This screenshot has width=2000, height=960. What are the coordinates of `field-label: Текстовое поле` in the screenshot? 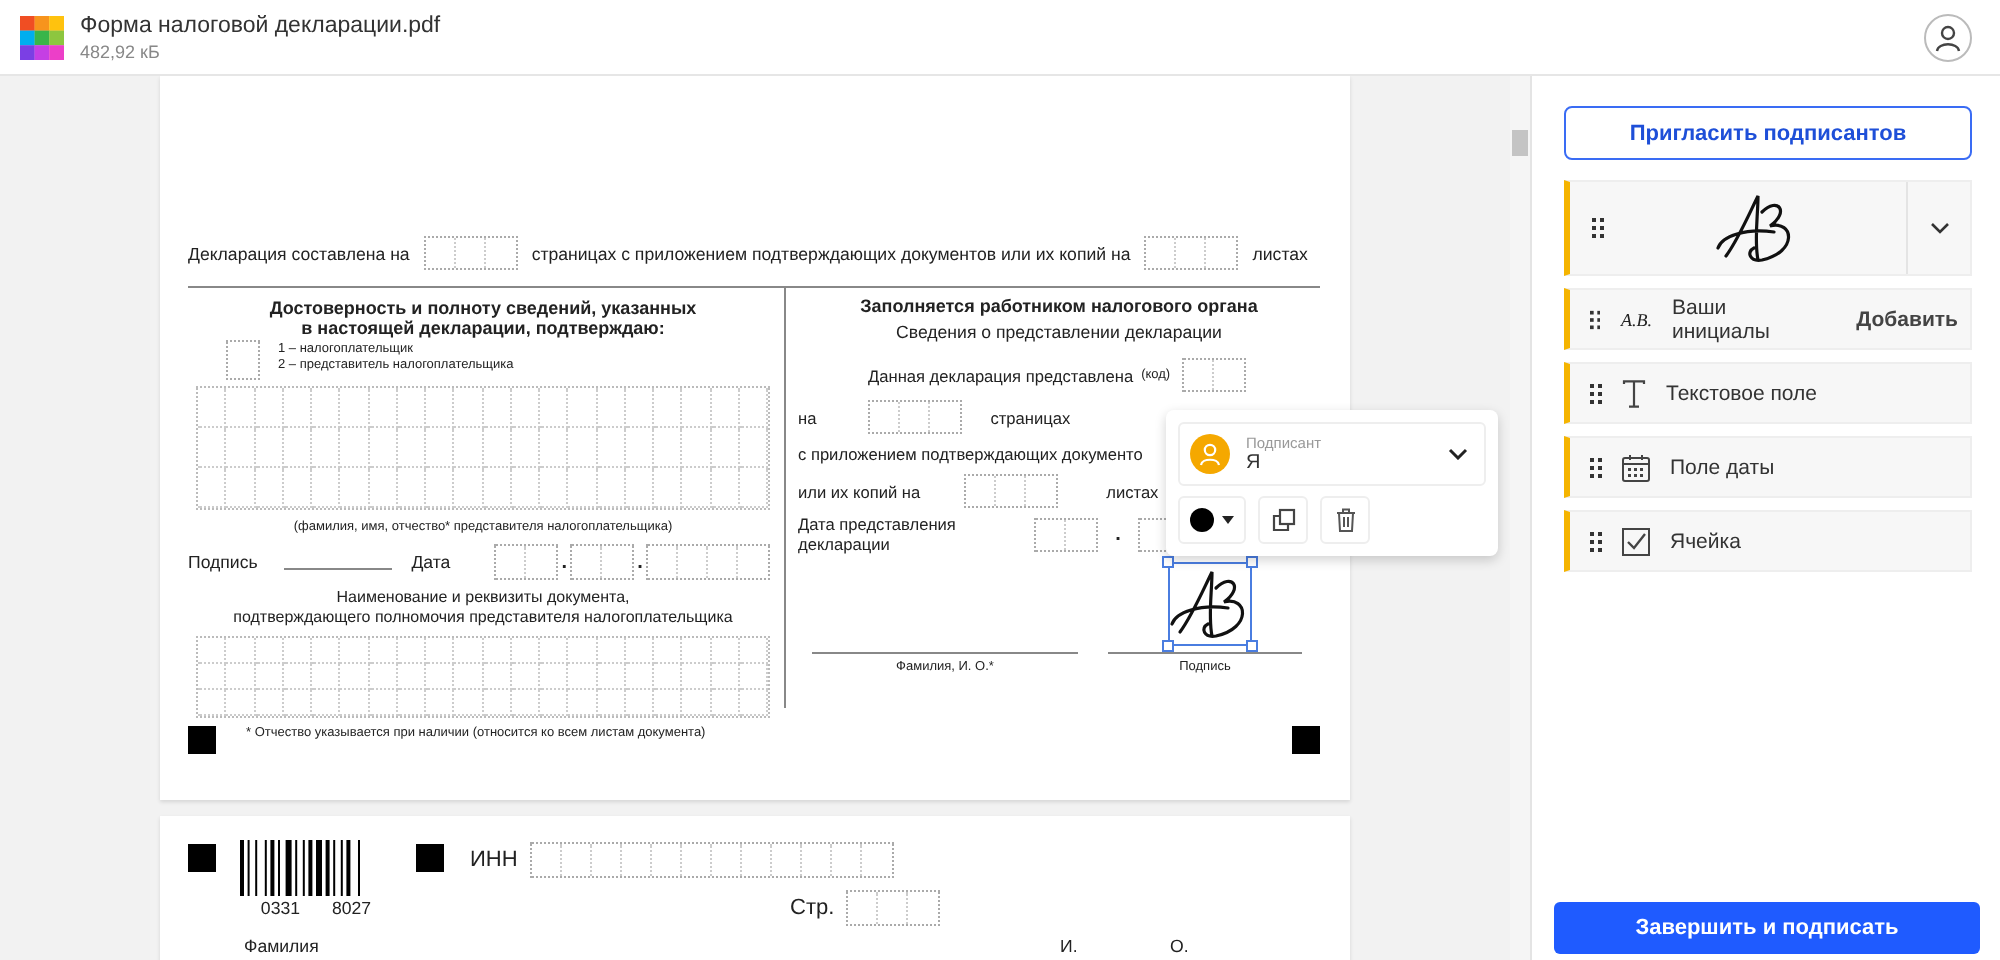 It's located at (1741, 393).